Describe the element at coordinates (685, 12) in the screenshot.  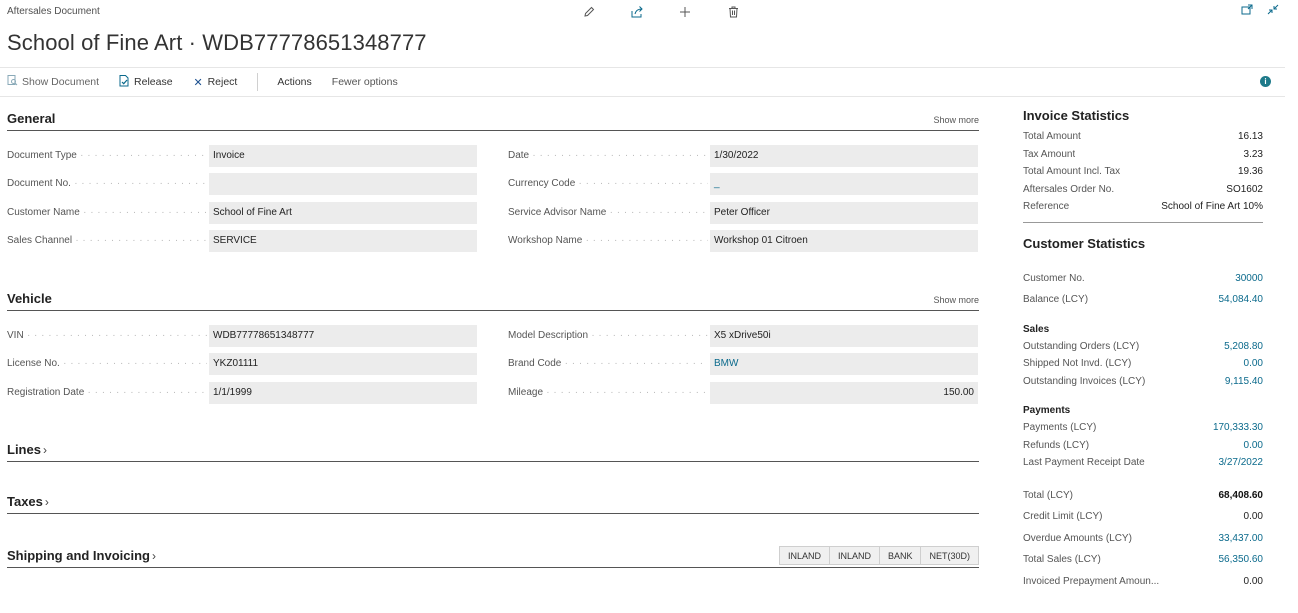
I see `add-icon` at that location.